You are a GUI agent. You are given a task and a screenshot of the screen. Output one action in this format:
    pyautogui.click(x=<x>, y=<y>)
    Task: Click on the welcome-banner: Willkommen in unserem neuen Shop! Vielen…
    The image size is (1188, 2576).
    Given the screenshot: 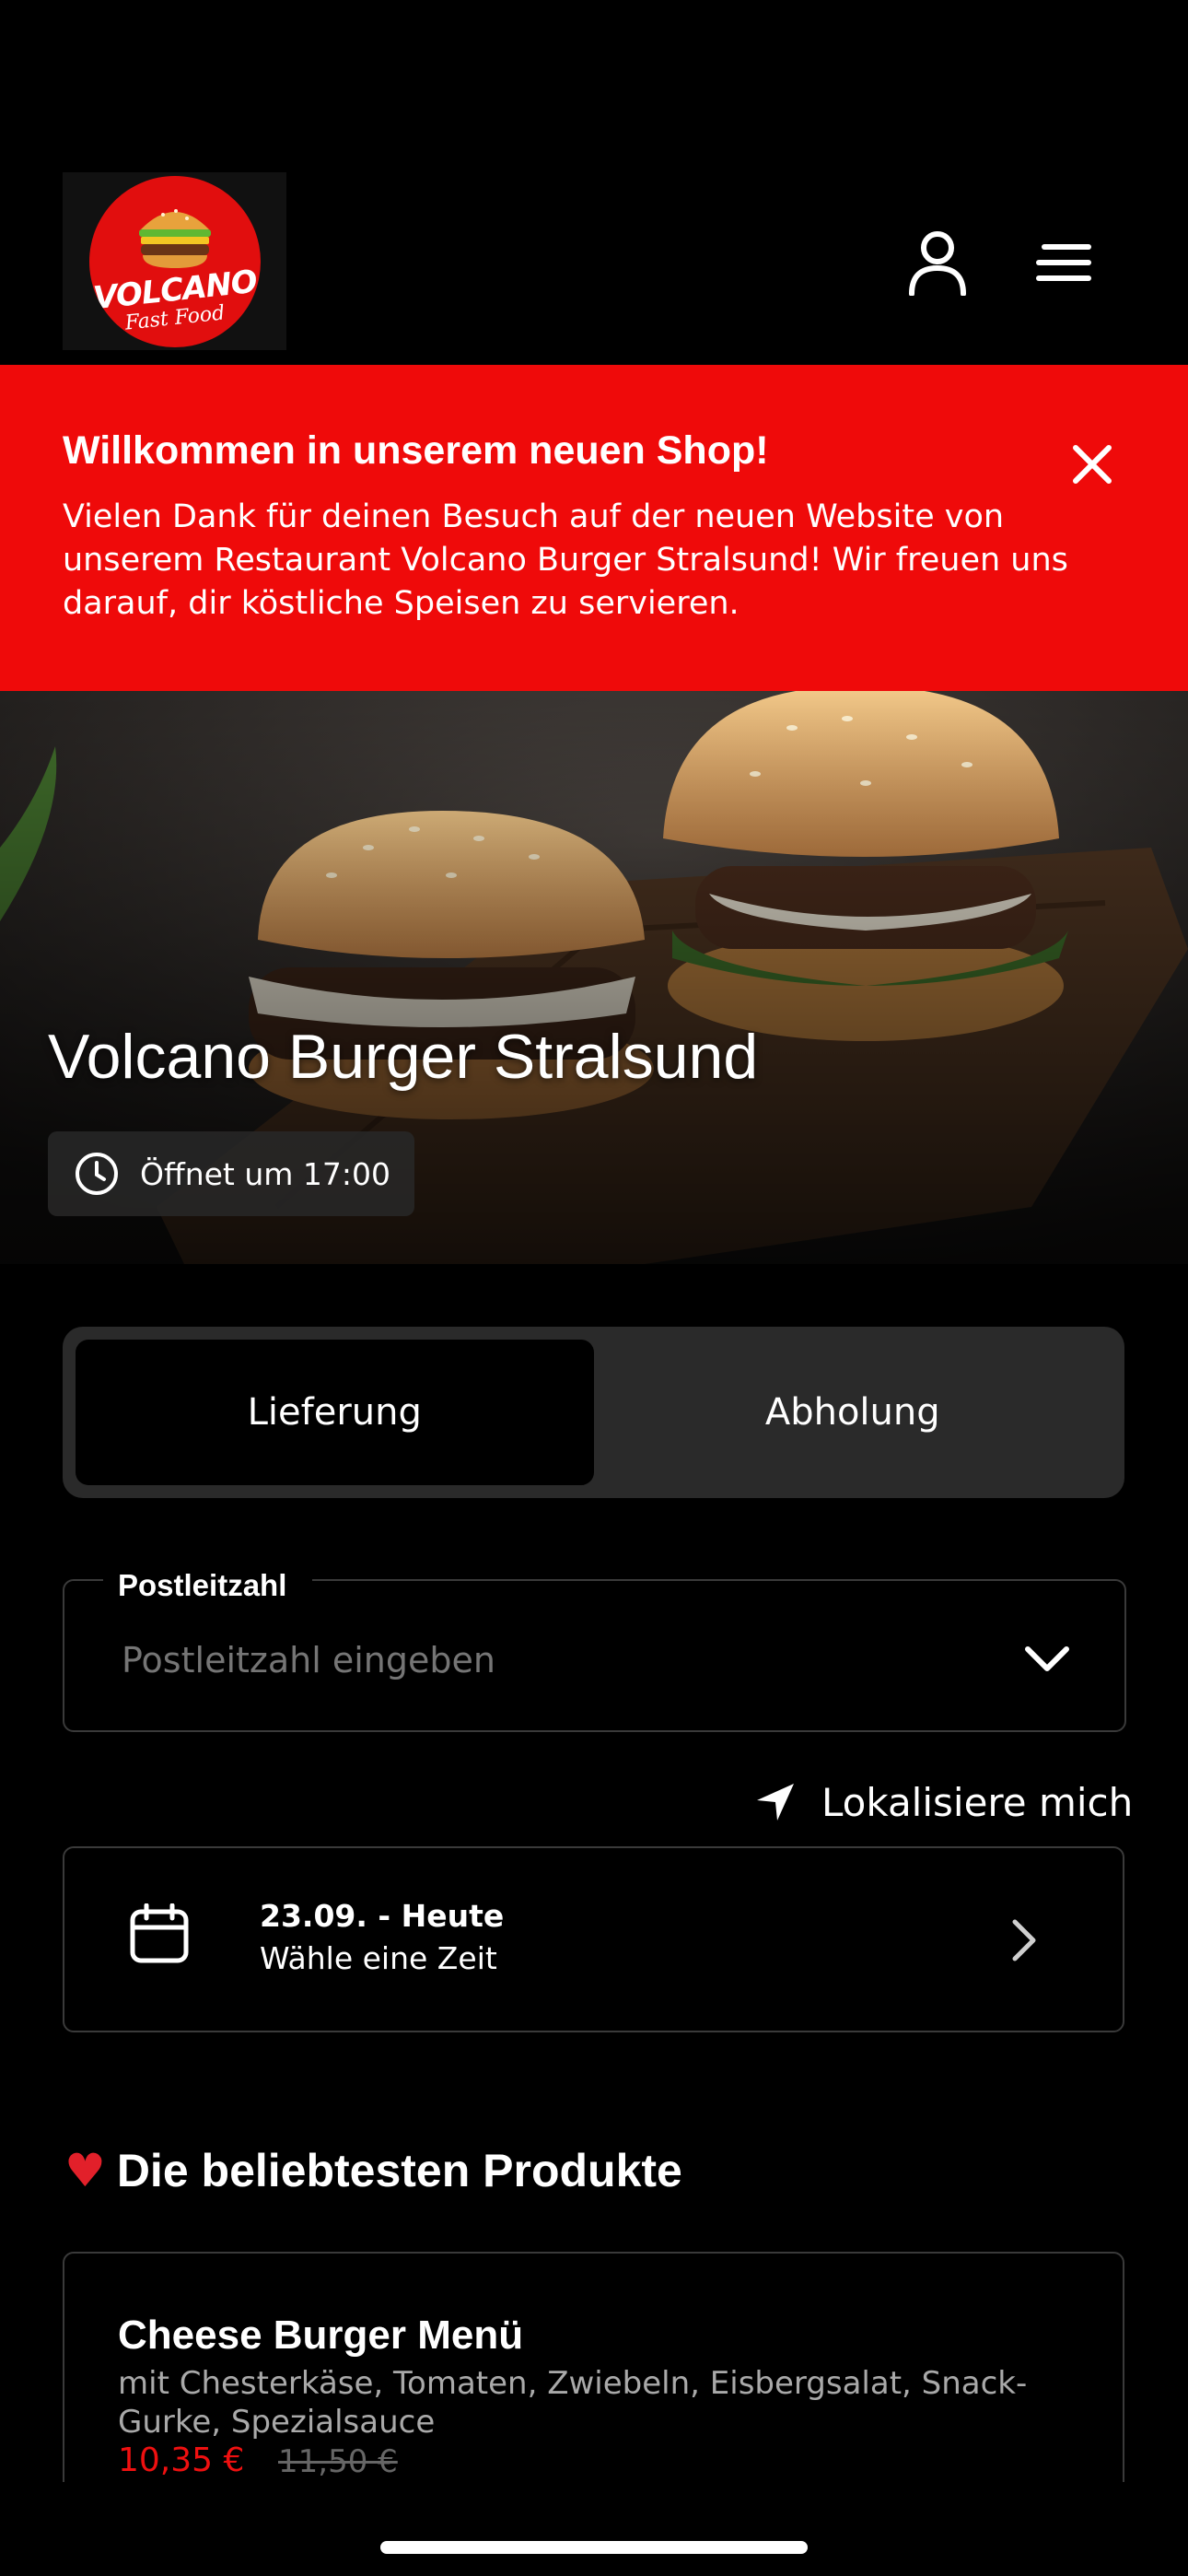 What is the action you would take?
    pyautogui.click(x=594, y=528)
    